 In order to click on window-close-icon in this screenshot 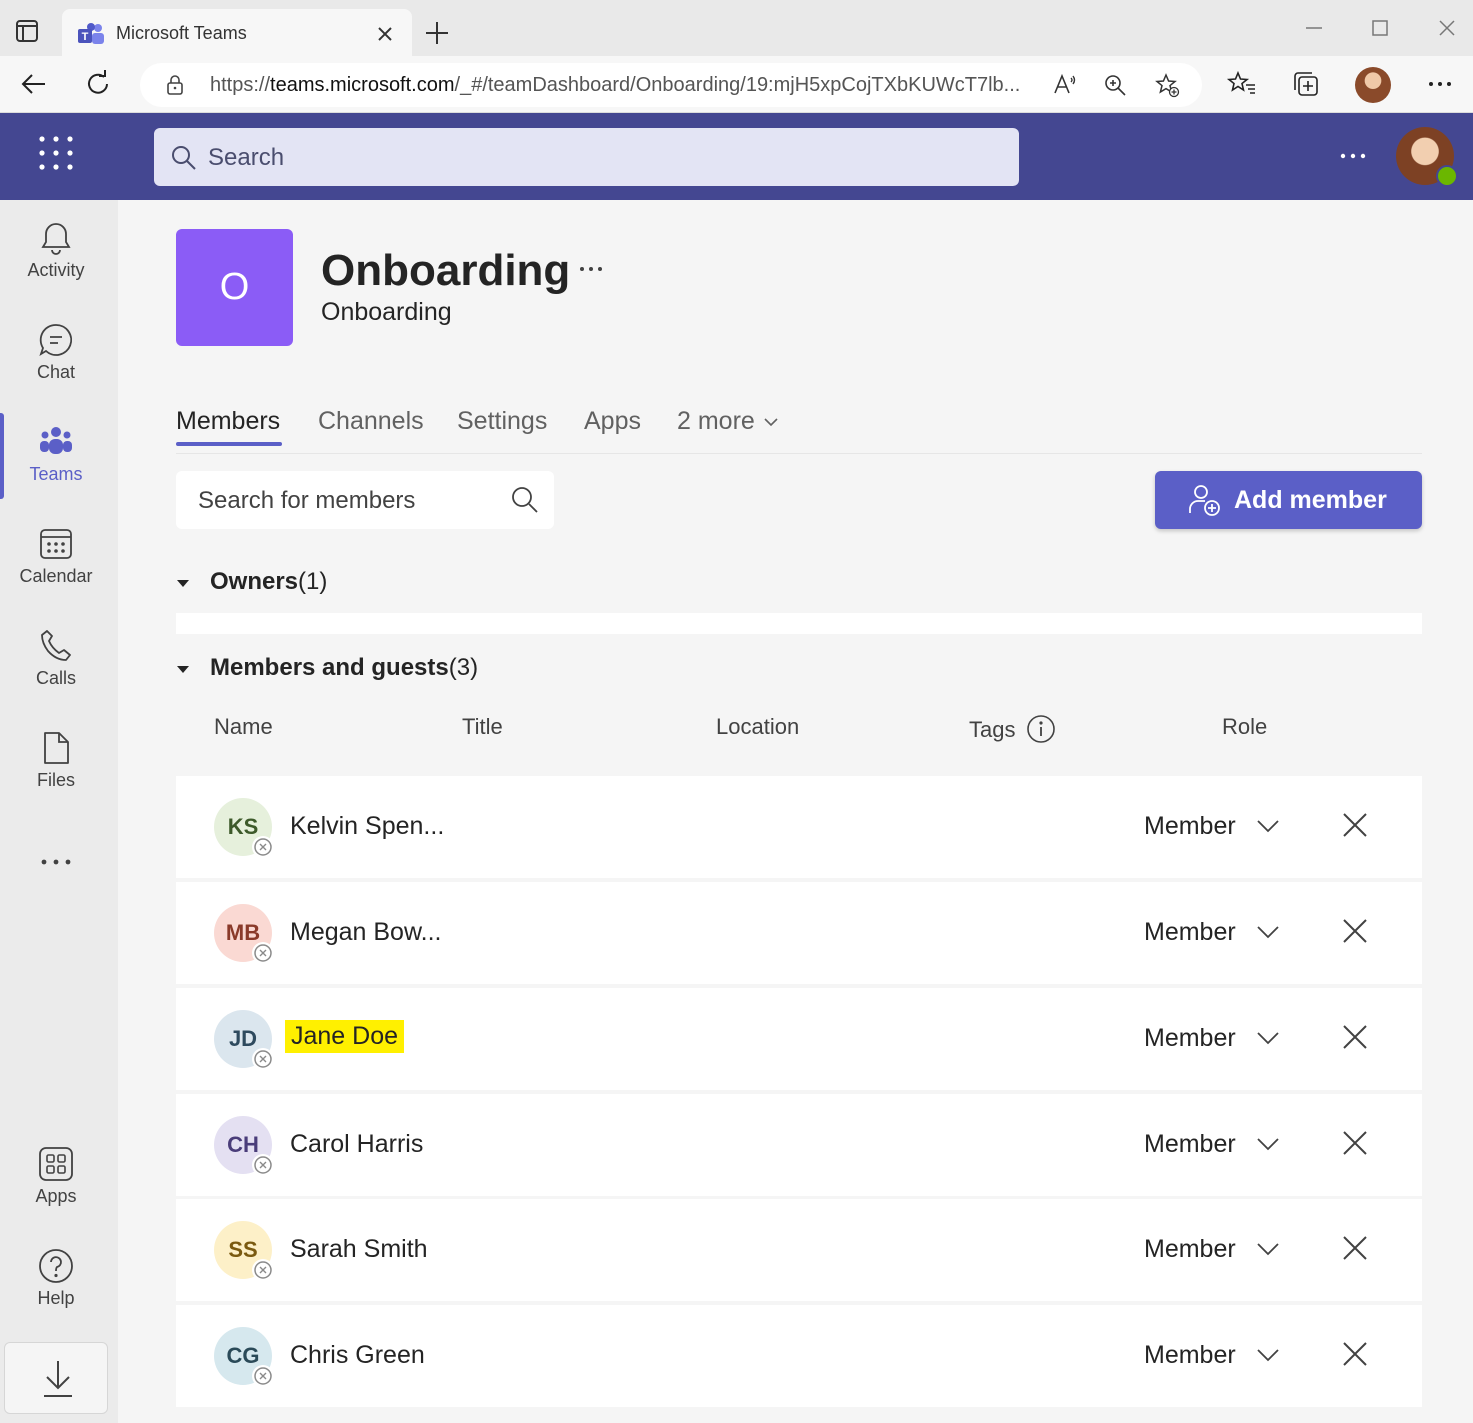, I will do `click(1447, 28)`.